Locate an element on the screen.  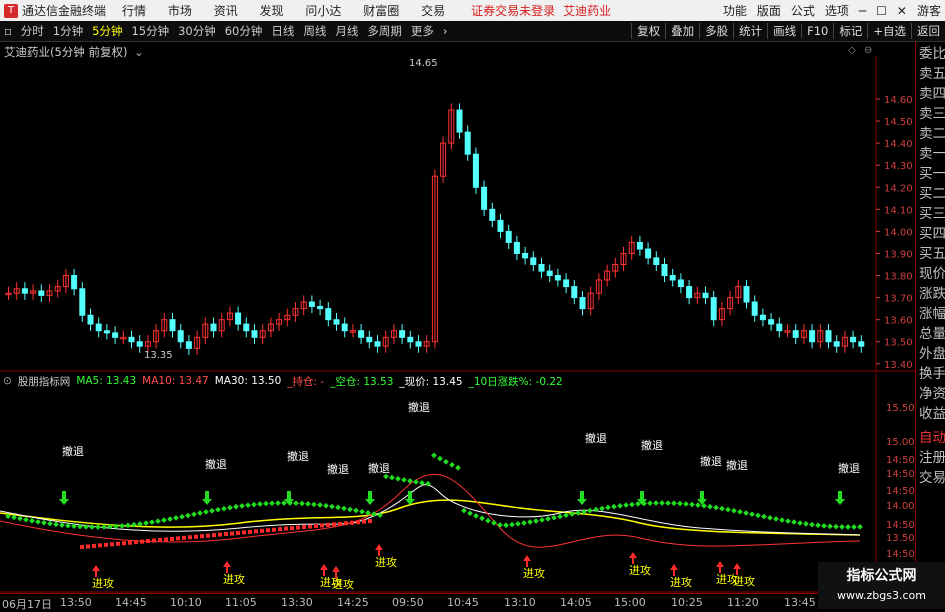
btn-stats: 统计 is located at coordinates (750, 31).